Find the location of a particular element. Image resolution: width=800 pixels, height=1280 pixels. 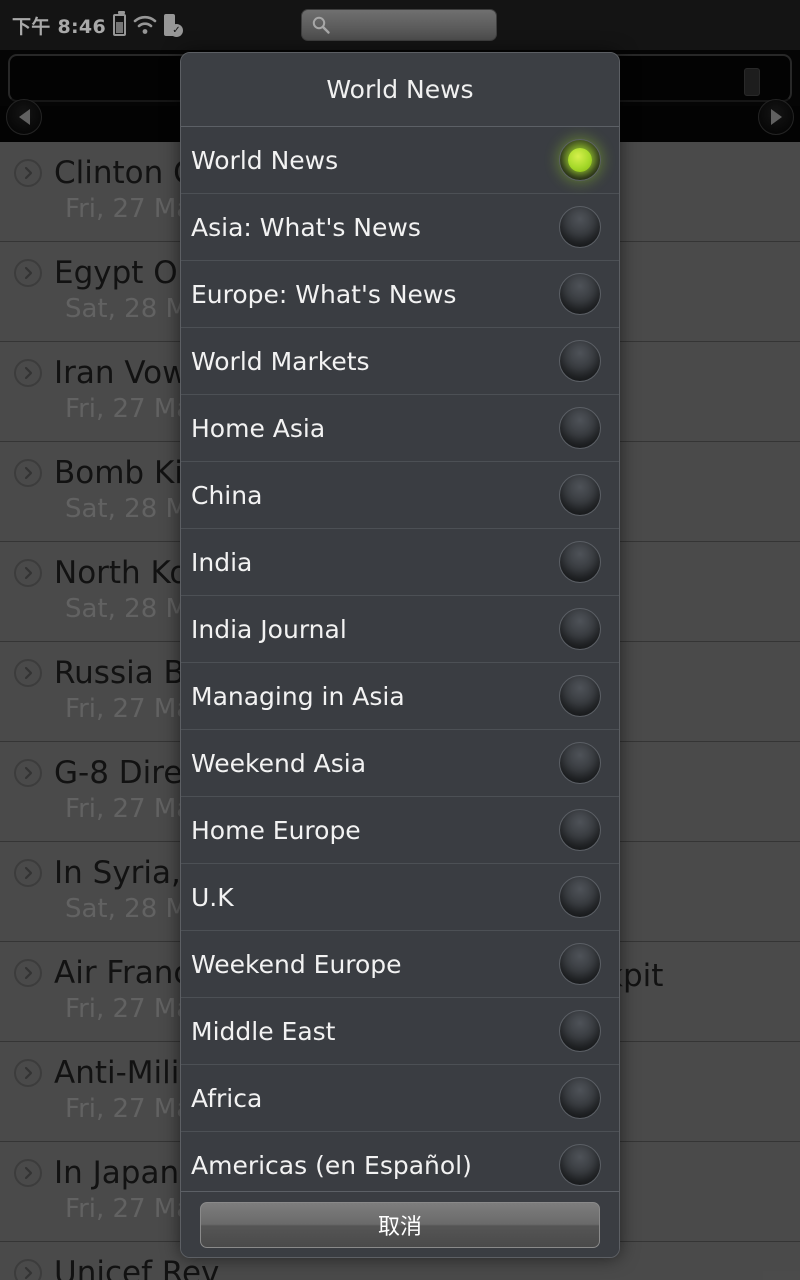

dialog-option-label: Europe: What's News is located at coordinates (324, 294).